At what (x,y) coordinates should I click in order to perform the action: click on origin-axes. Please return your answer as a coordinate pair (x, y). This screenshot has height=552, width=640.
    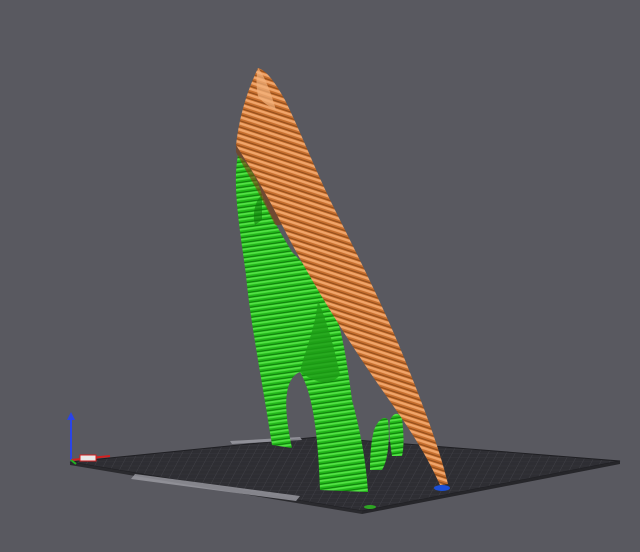
    Looking at the image, I should click on (89, 438).